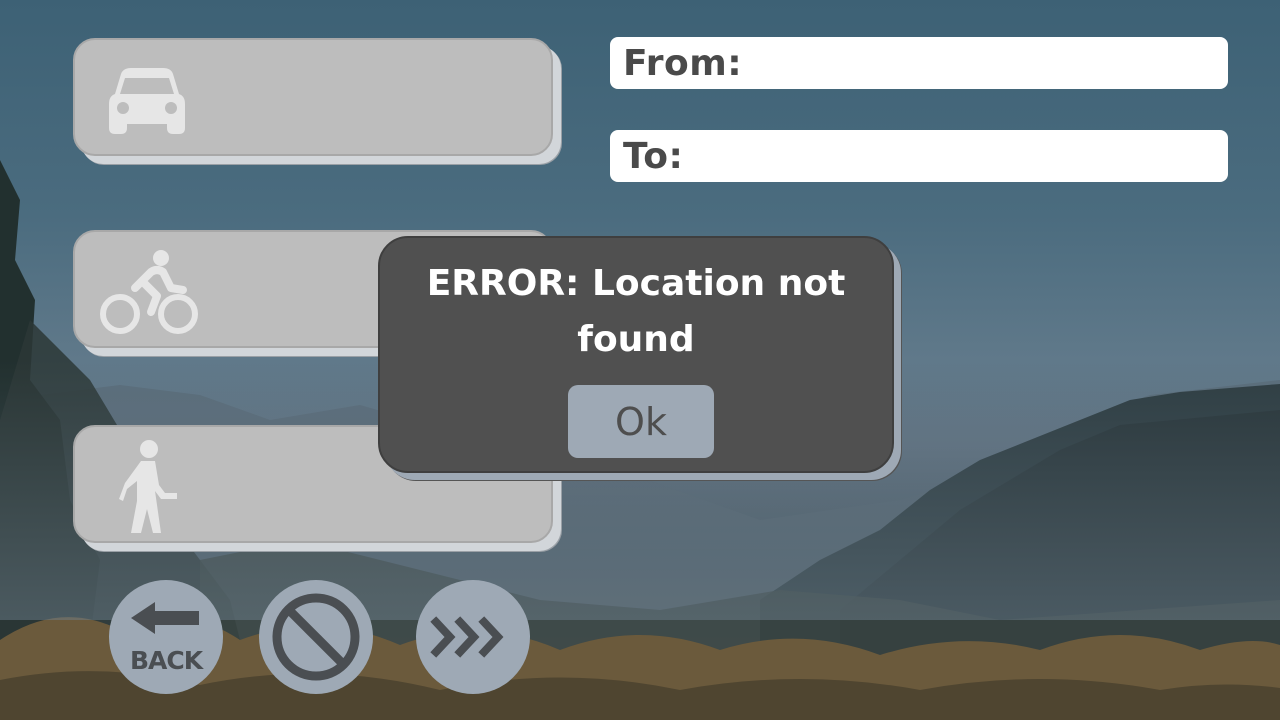 This screenshot has height=720, width=1280. What do you see at coordinates (165, 618) in the screenshot?
I see `arrow-left-icon` at bounding box center [165, 618].